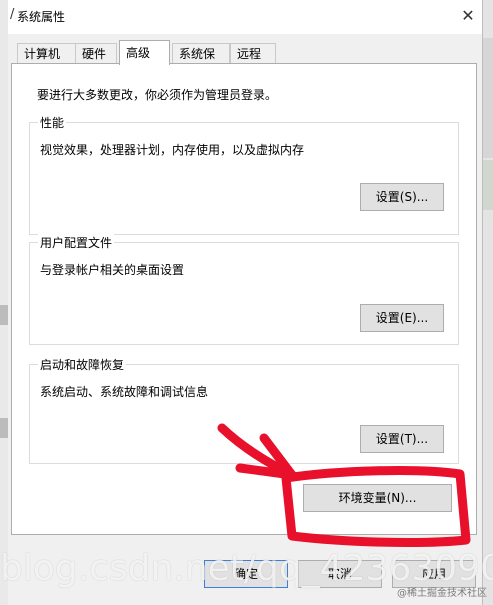 The height and width of the screenshot is (605, 493). Describe the element at coordinates (12, 14) in the screenshot. I see `title-bar-left-glyph: /` at that location.